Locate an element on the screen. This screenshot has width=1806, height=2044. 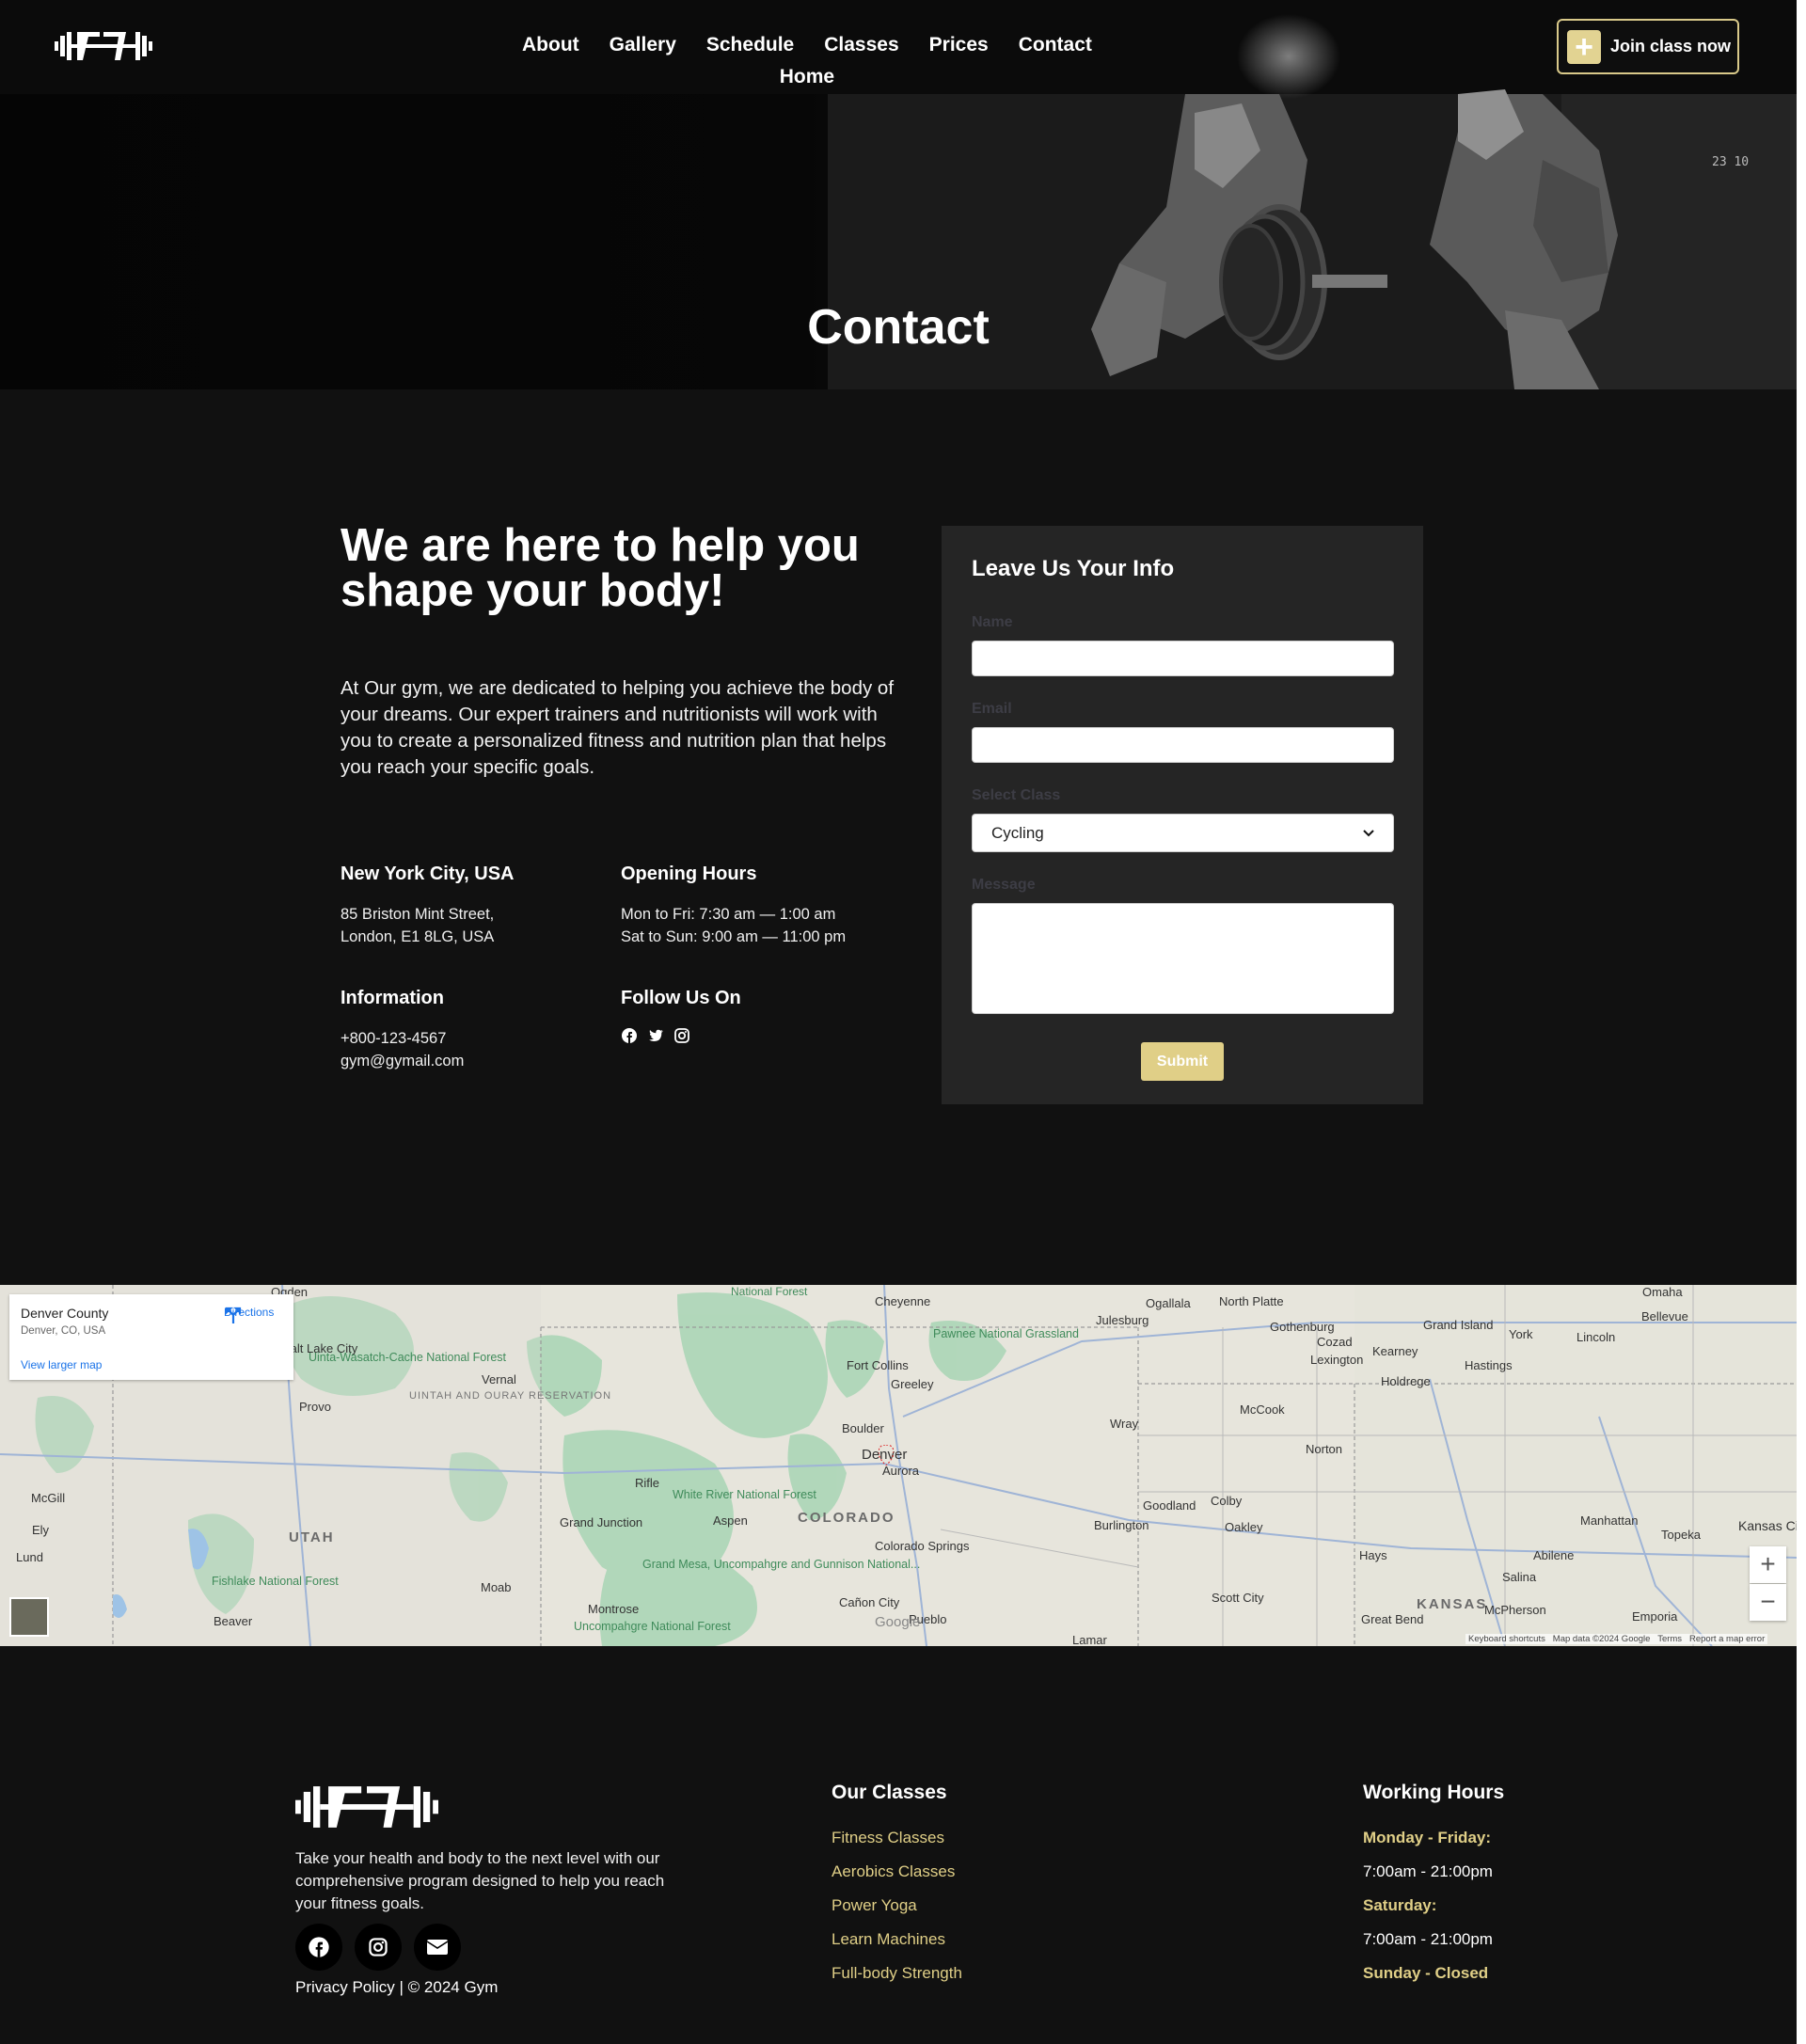
map-label-provo: Provo is located at coordinates (315, 1407).